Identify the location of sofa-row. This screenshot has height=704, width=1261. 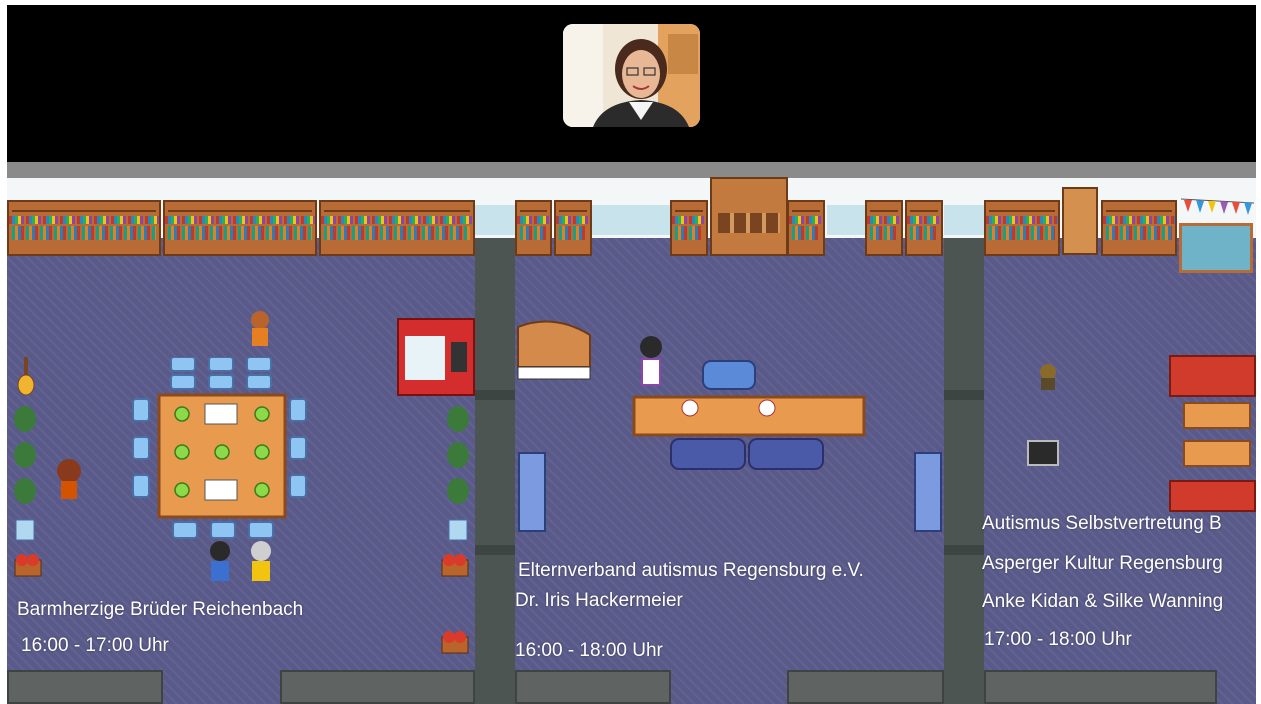
(749, 455).